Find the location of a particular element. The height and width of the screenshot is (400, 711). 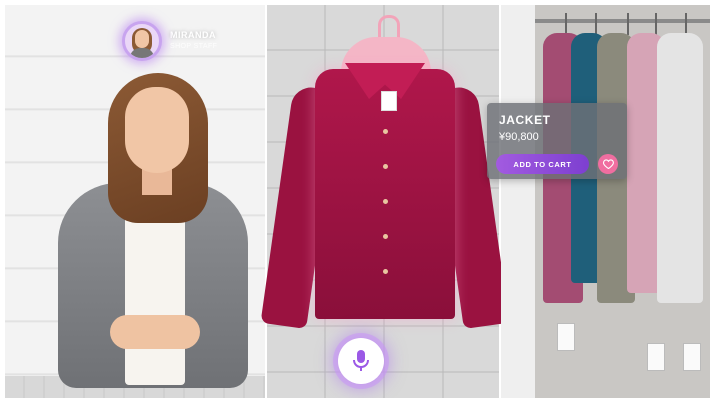

product-price: ¥90,800 is located at coordinates (519, 137).